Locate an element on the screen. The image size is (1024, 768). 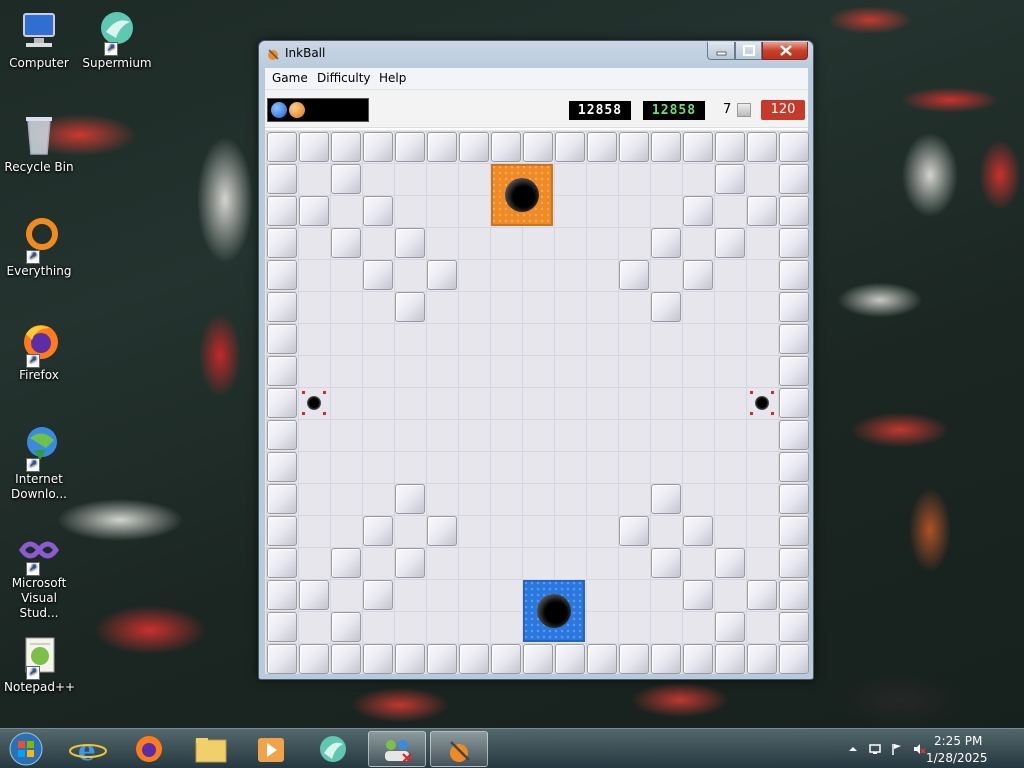
desktop-icon-label: Notepad++ is located at coordinates (40, 687).